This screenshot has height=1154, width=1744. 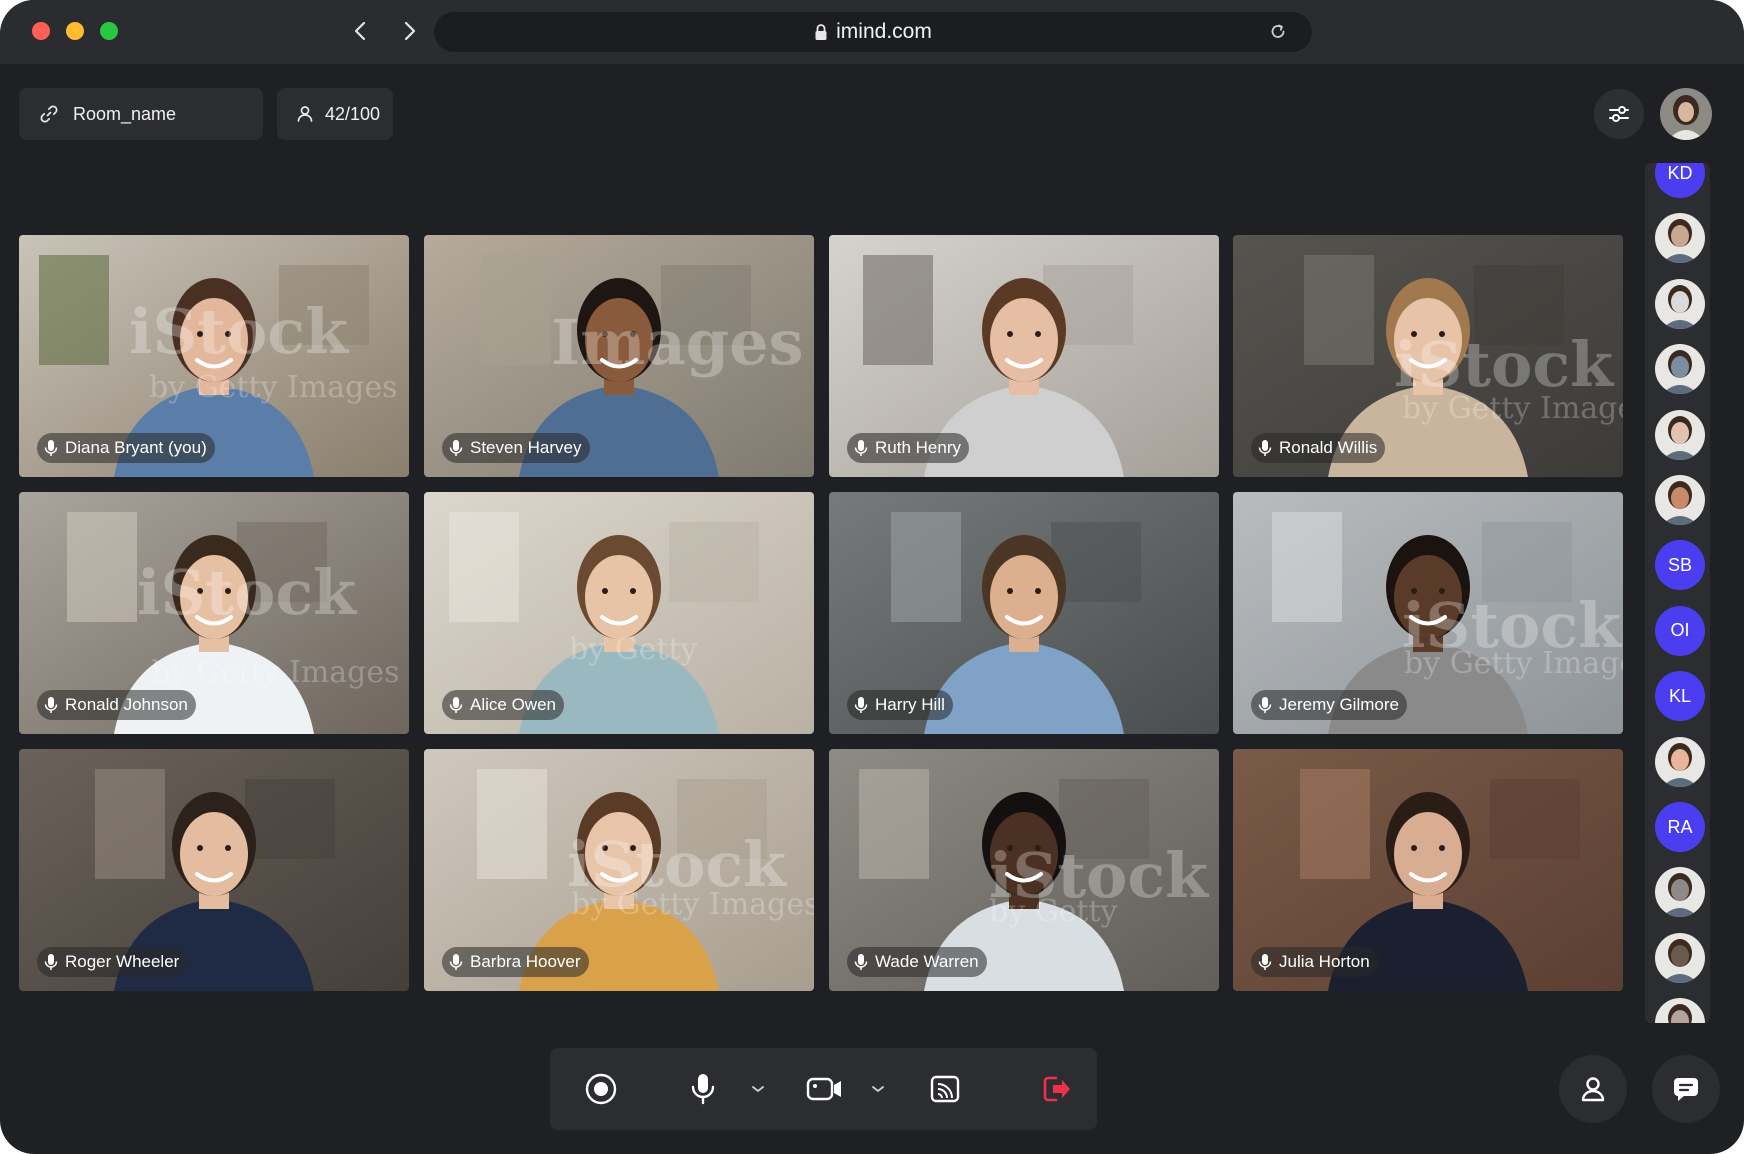 I want to click on participant-name-tag: Roger Wheeler, so click(x=112, y=962).